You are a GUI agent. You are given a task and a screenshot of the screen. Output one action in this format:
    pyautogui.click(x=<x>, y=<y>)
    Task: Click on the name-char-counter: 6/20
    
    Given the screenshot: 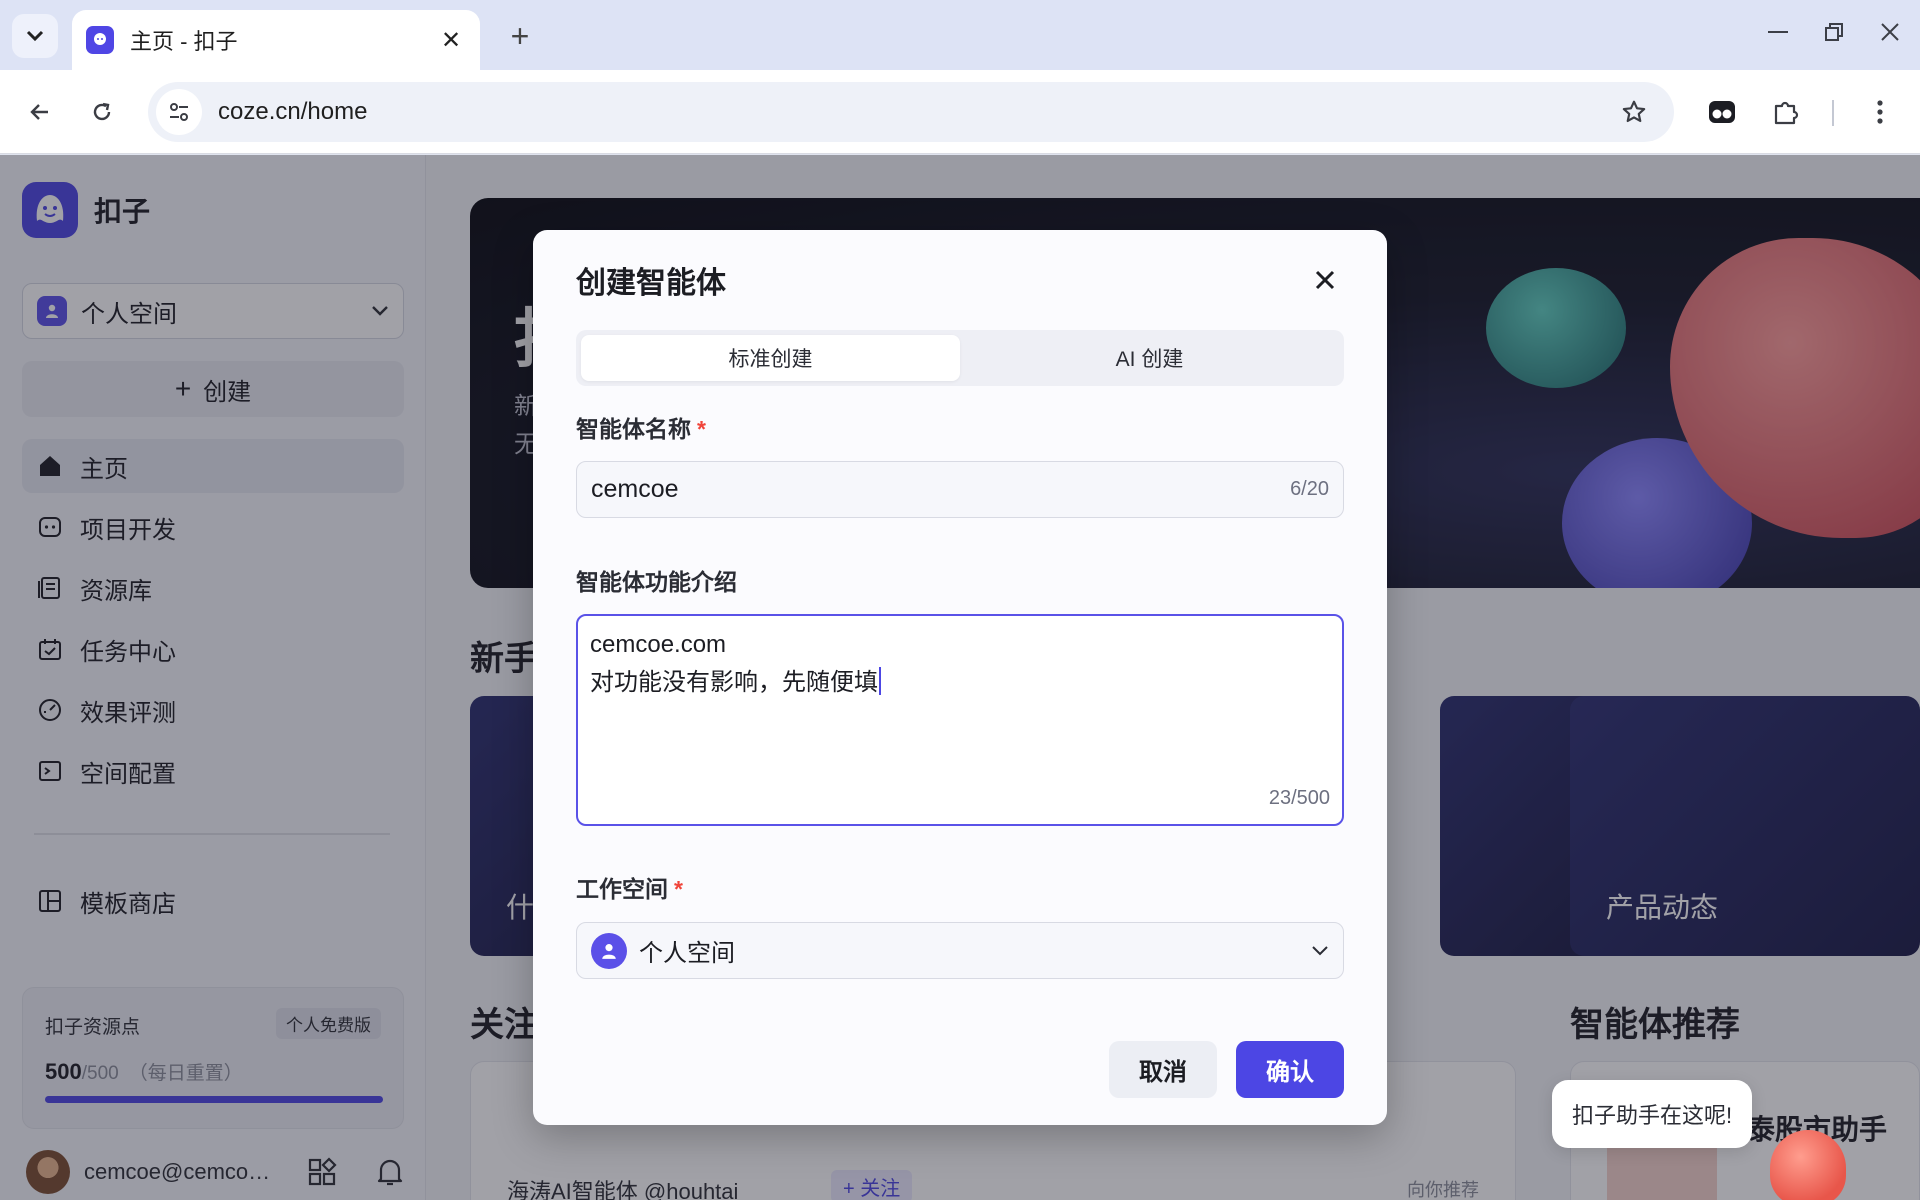 What is the action you would take?
    pyautogui.click(x=1309, y=489)
    